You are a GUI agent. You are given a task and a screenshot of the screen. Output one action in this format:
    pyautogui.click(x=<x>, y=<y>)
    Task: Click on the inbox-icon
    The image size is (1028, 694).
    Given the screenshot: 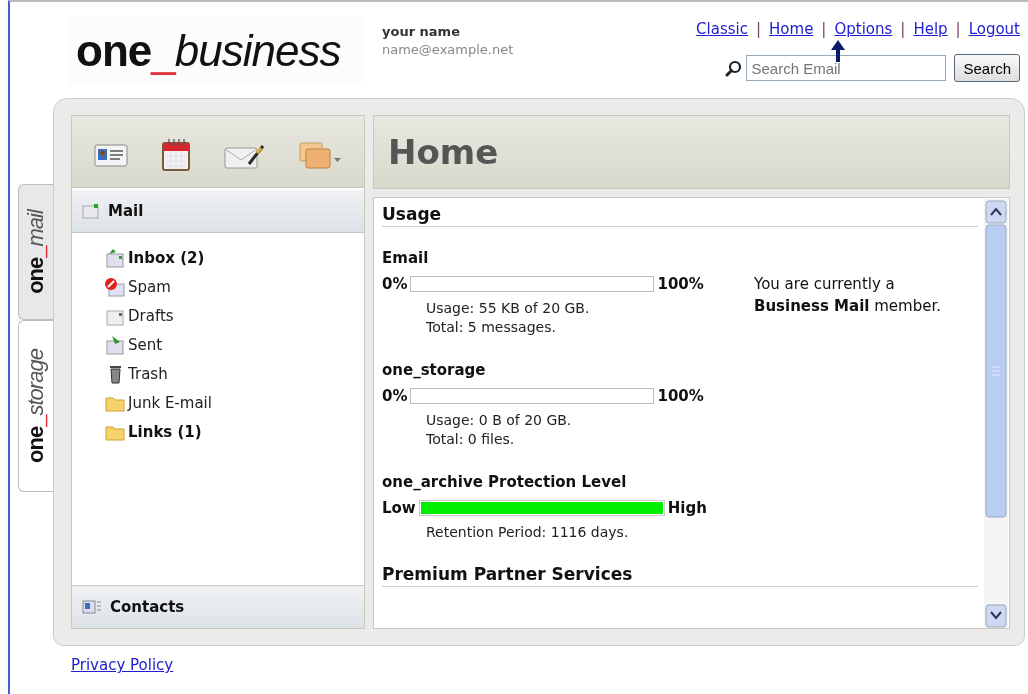 What is the action you would take?
    pyautogui.click(x=115, y=257)
    